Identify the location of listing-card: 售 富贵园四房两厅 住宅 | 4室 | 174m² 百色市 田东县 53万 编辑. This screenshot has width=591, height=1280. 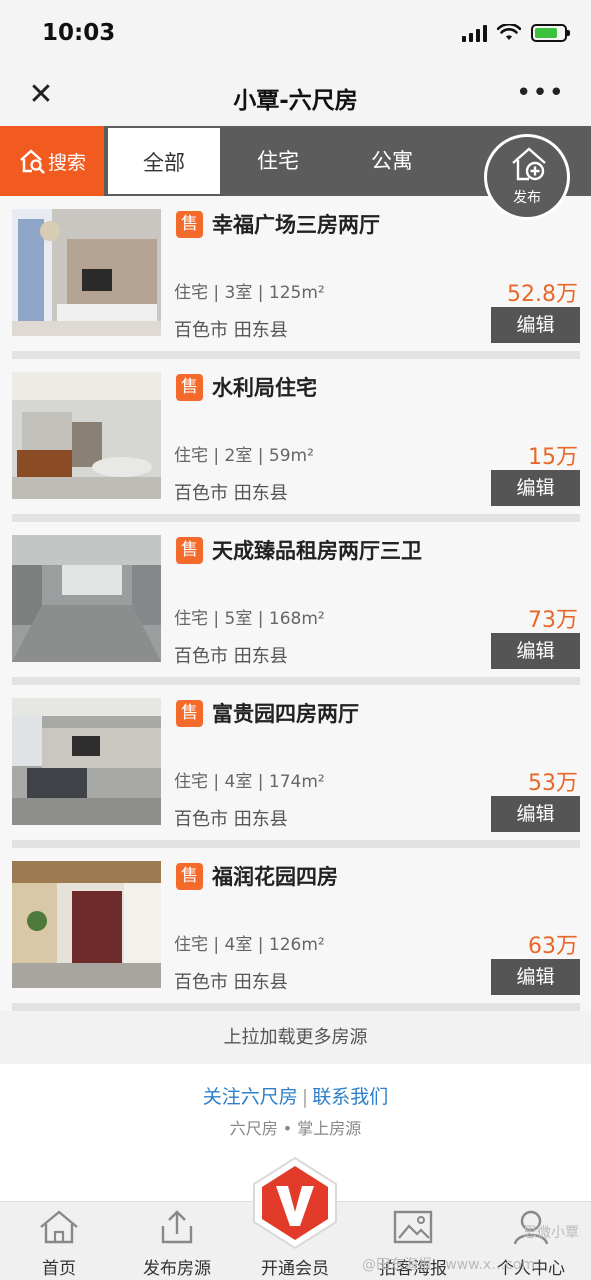
(295, 766).